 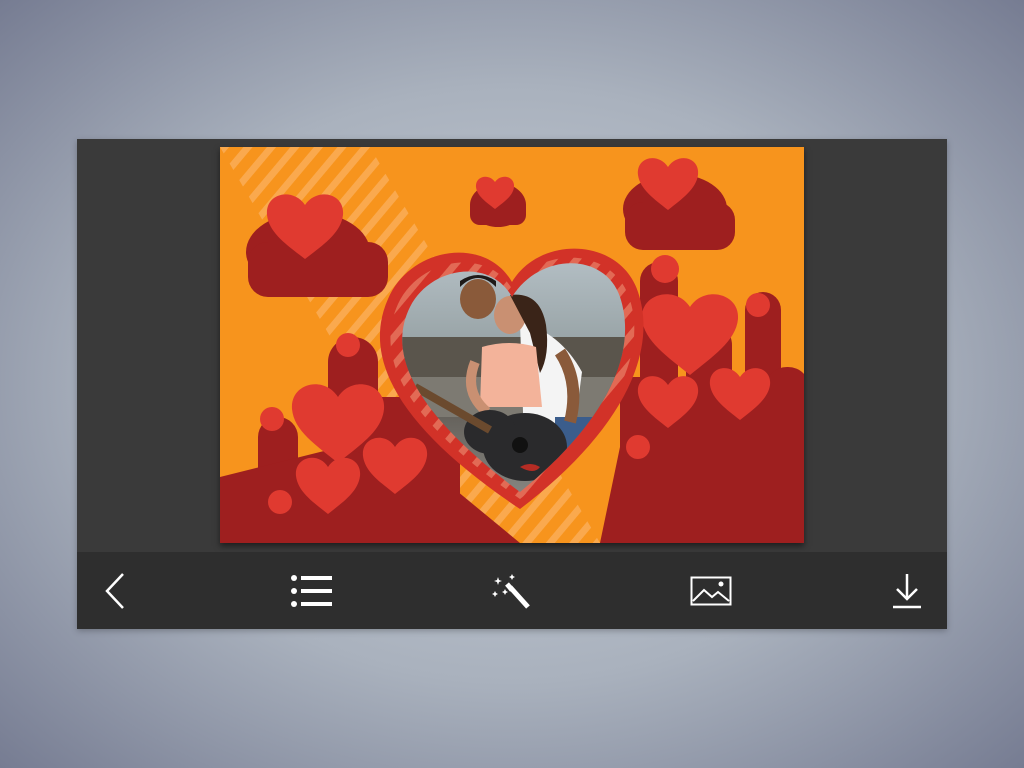 I want to click on image-gallery-icon, so click(x=710, y=590).